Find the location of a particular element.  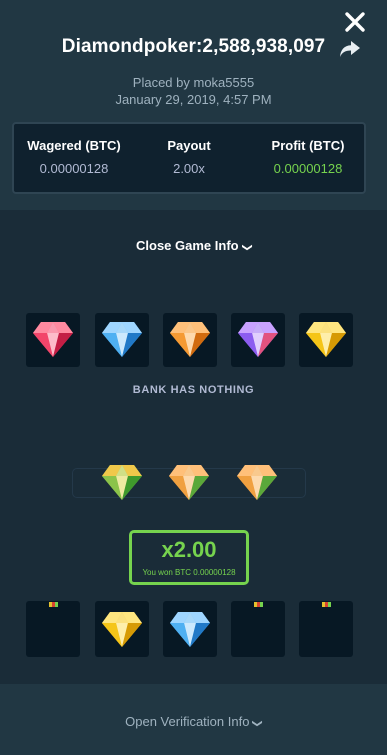

win-badge: x2.00 You won BTC 0.00000128 is located at coordinates (189, 557).